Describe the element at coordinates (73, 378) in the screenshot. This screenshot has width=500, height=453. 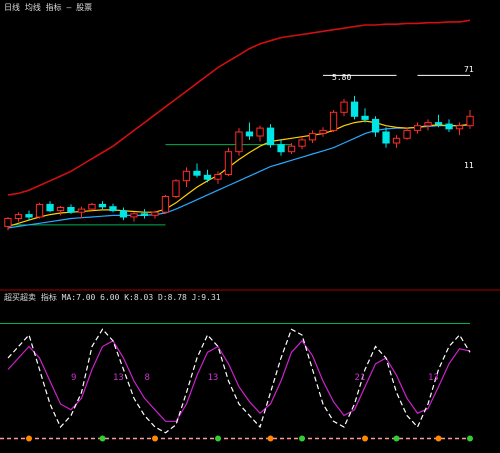
I see `cycle-label: 9` at that location.